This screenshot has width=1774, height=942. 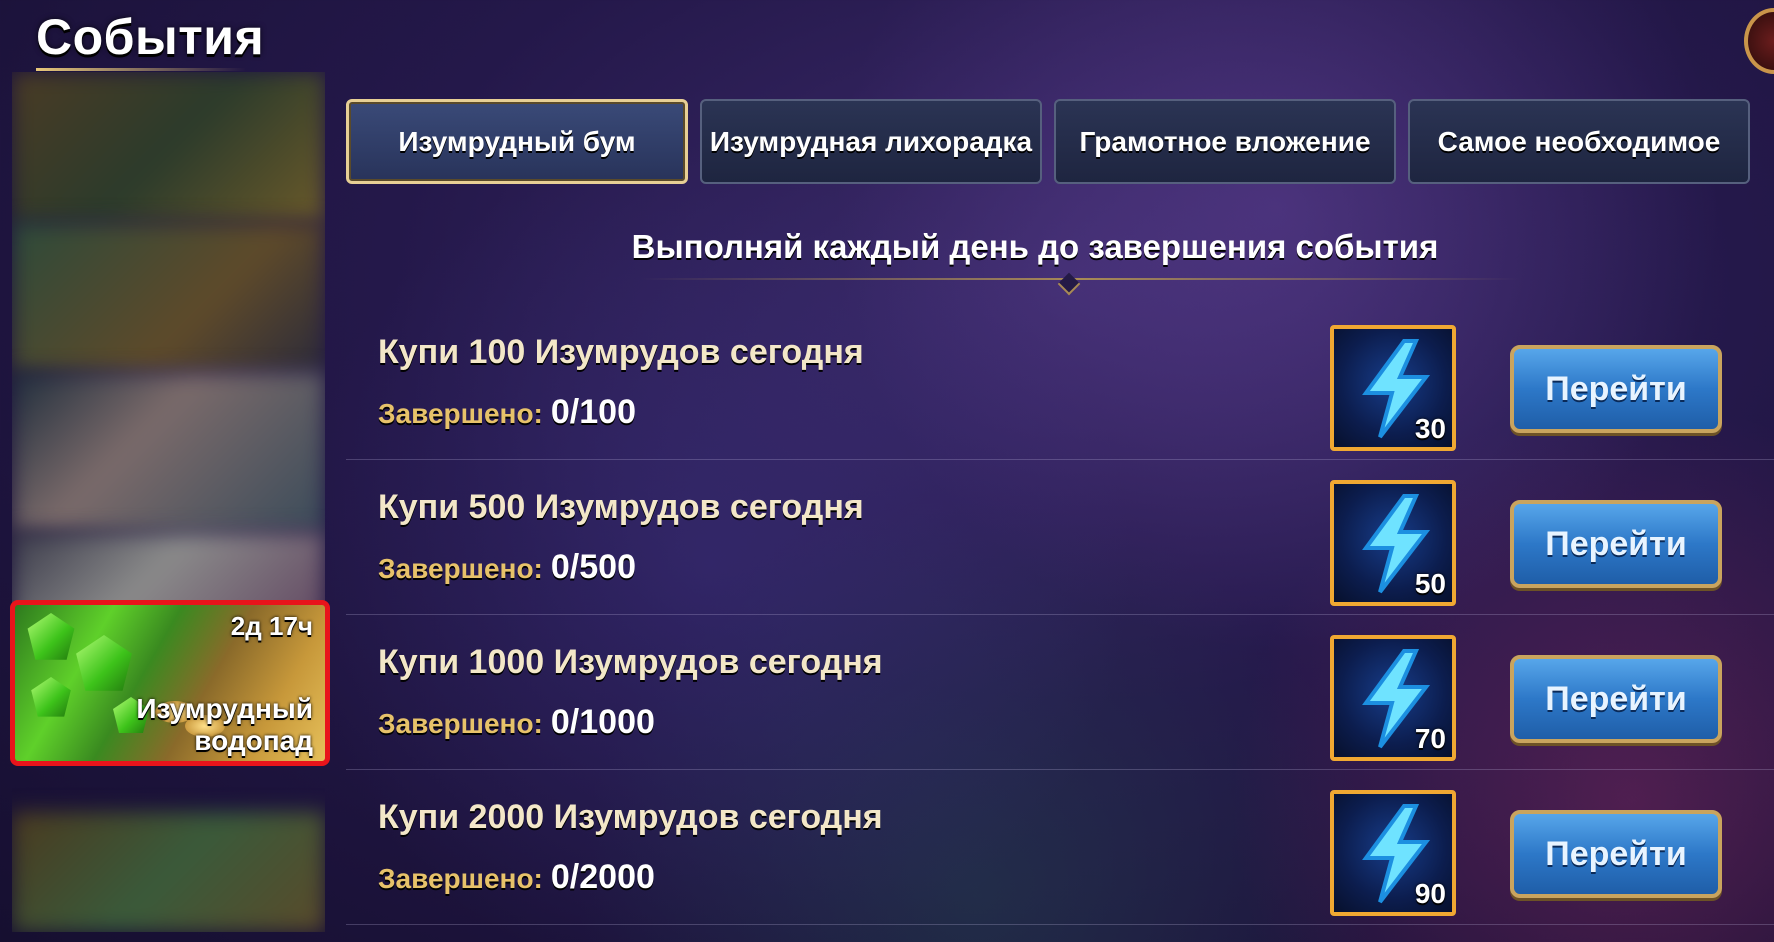 I want to click on task-title: Купи 1000 Изумрудов сегодня, so click(x=630, y=662).